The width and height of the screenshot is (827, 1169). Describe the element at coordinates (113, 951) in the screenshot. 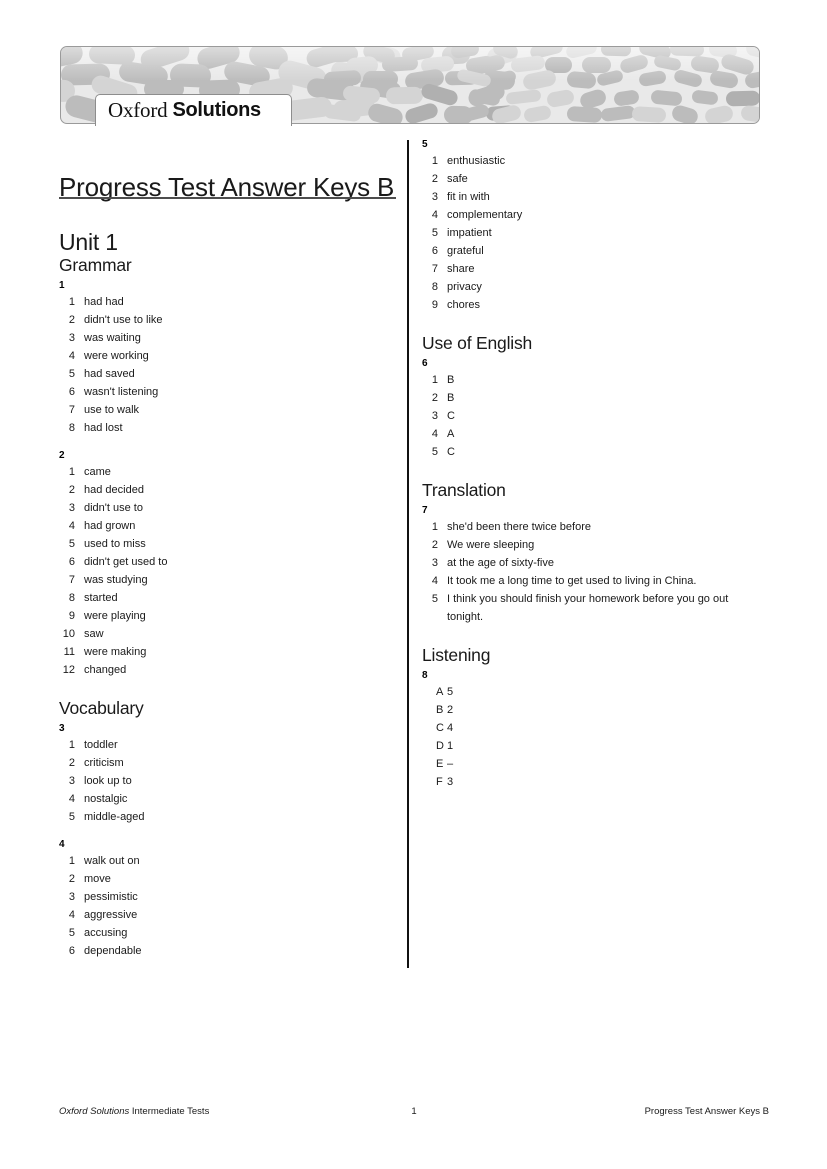

I see `answer-value: dependable` at that location.